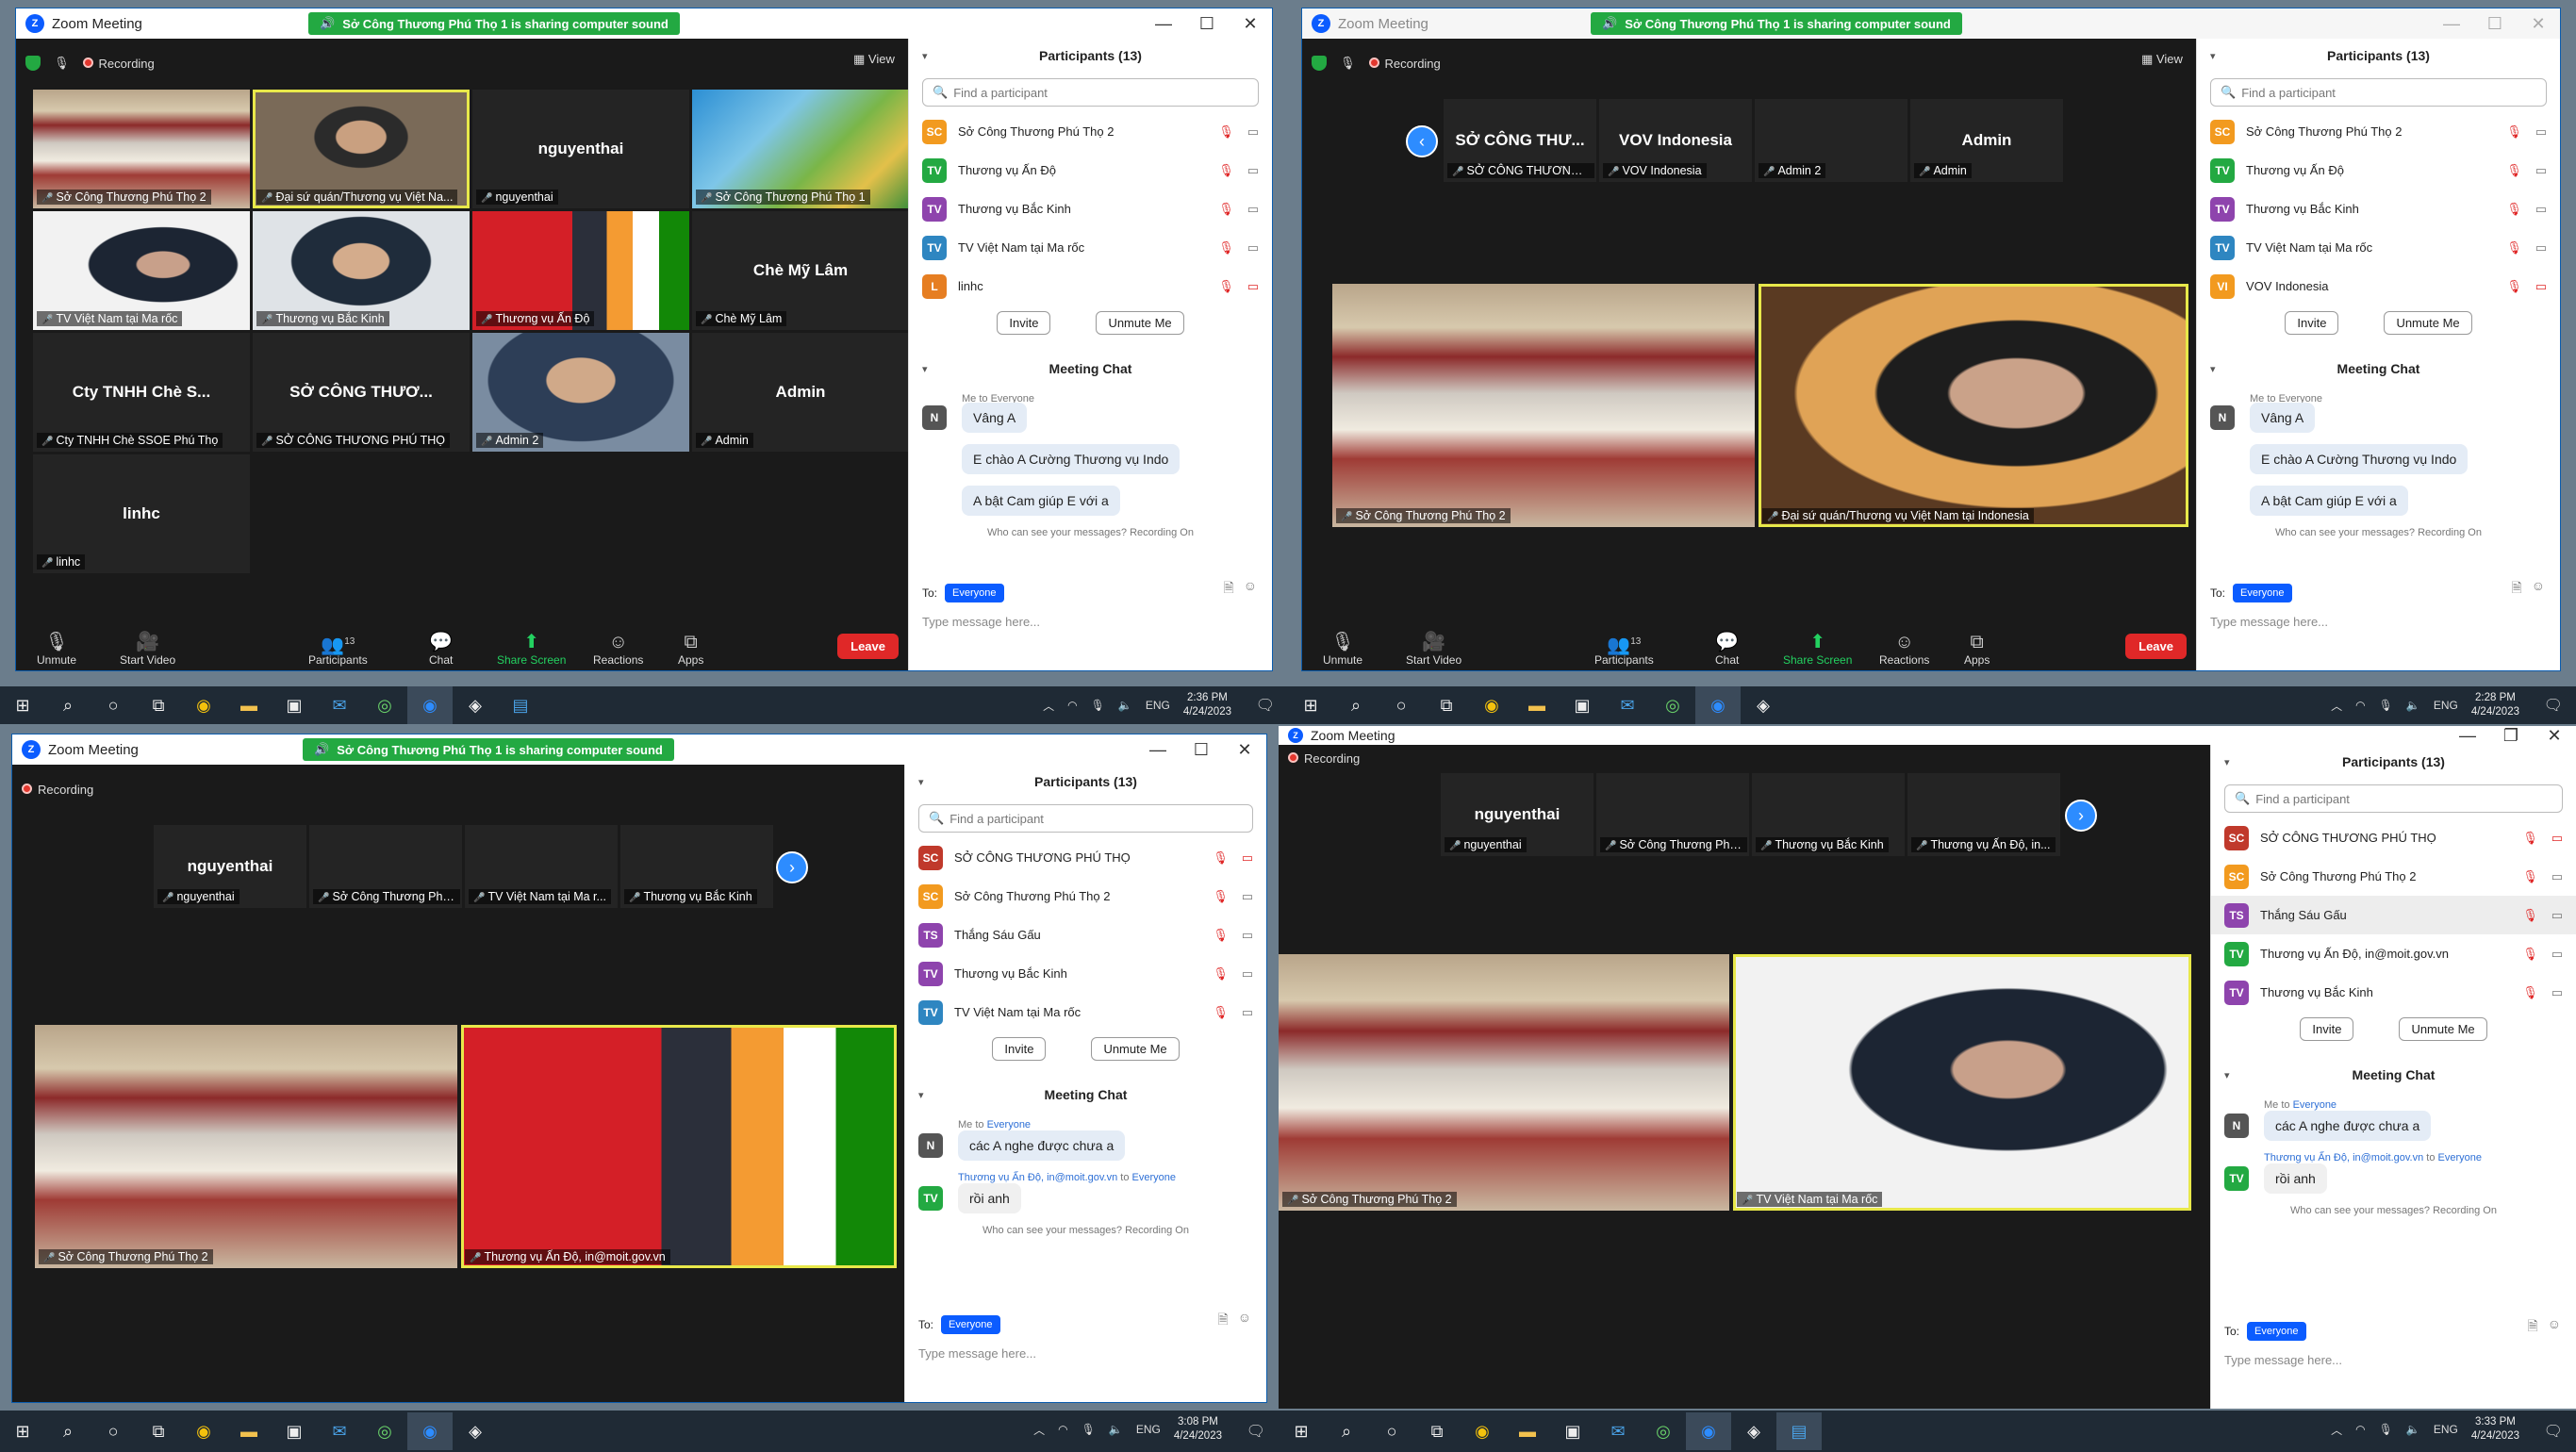  Describe the element at coordinates (1116, 1429) in the screenshot. I see `volume-icon: 🔈` at that location.